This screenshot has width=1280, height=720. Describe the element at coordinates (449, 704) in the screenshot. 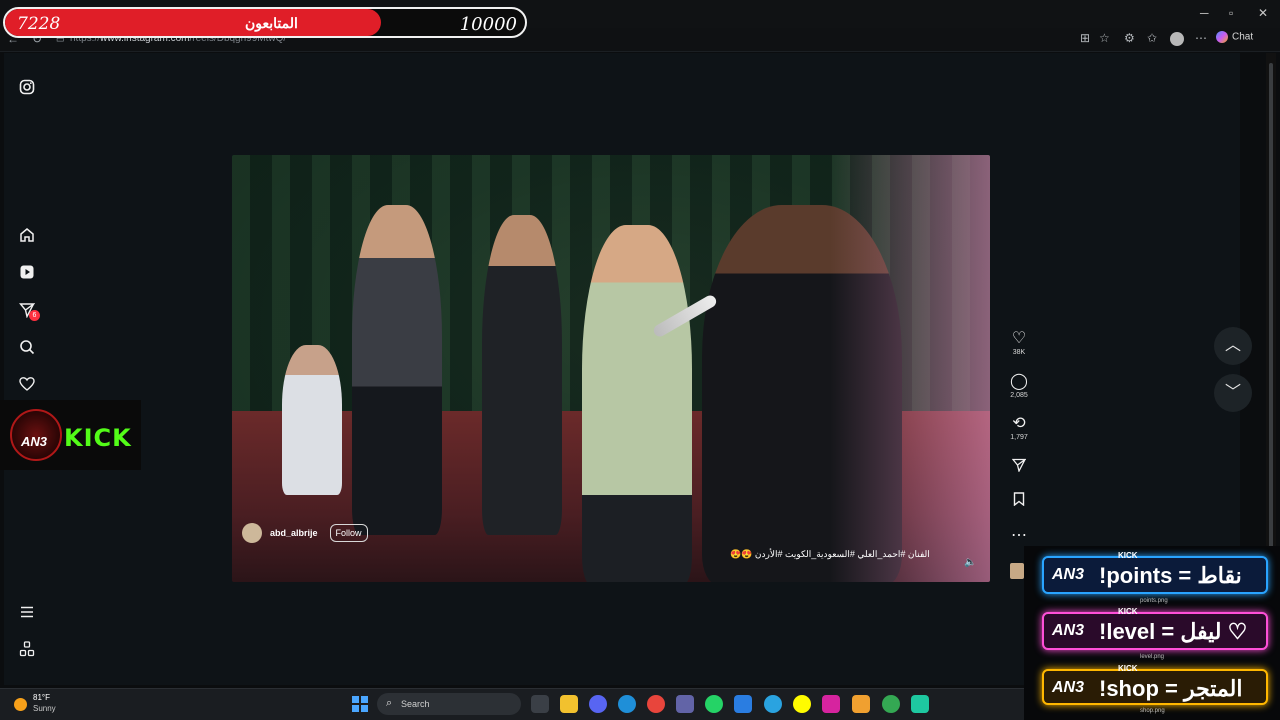

I see `taskbar-search: ⌕ Search` at that location.